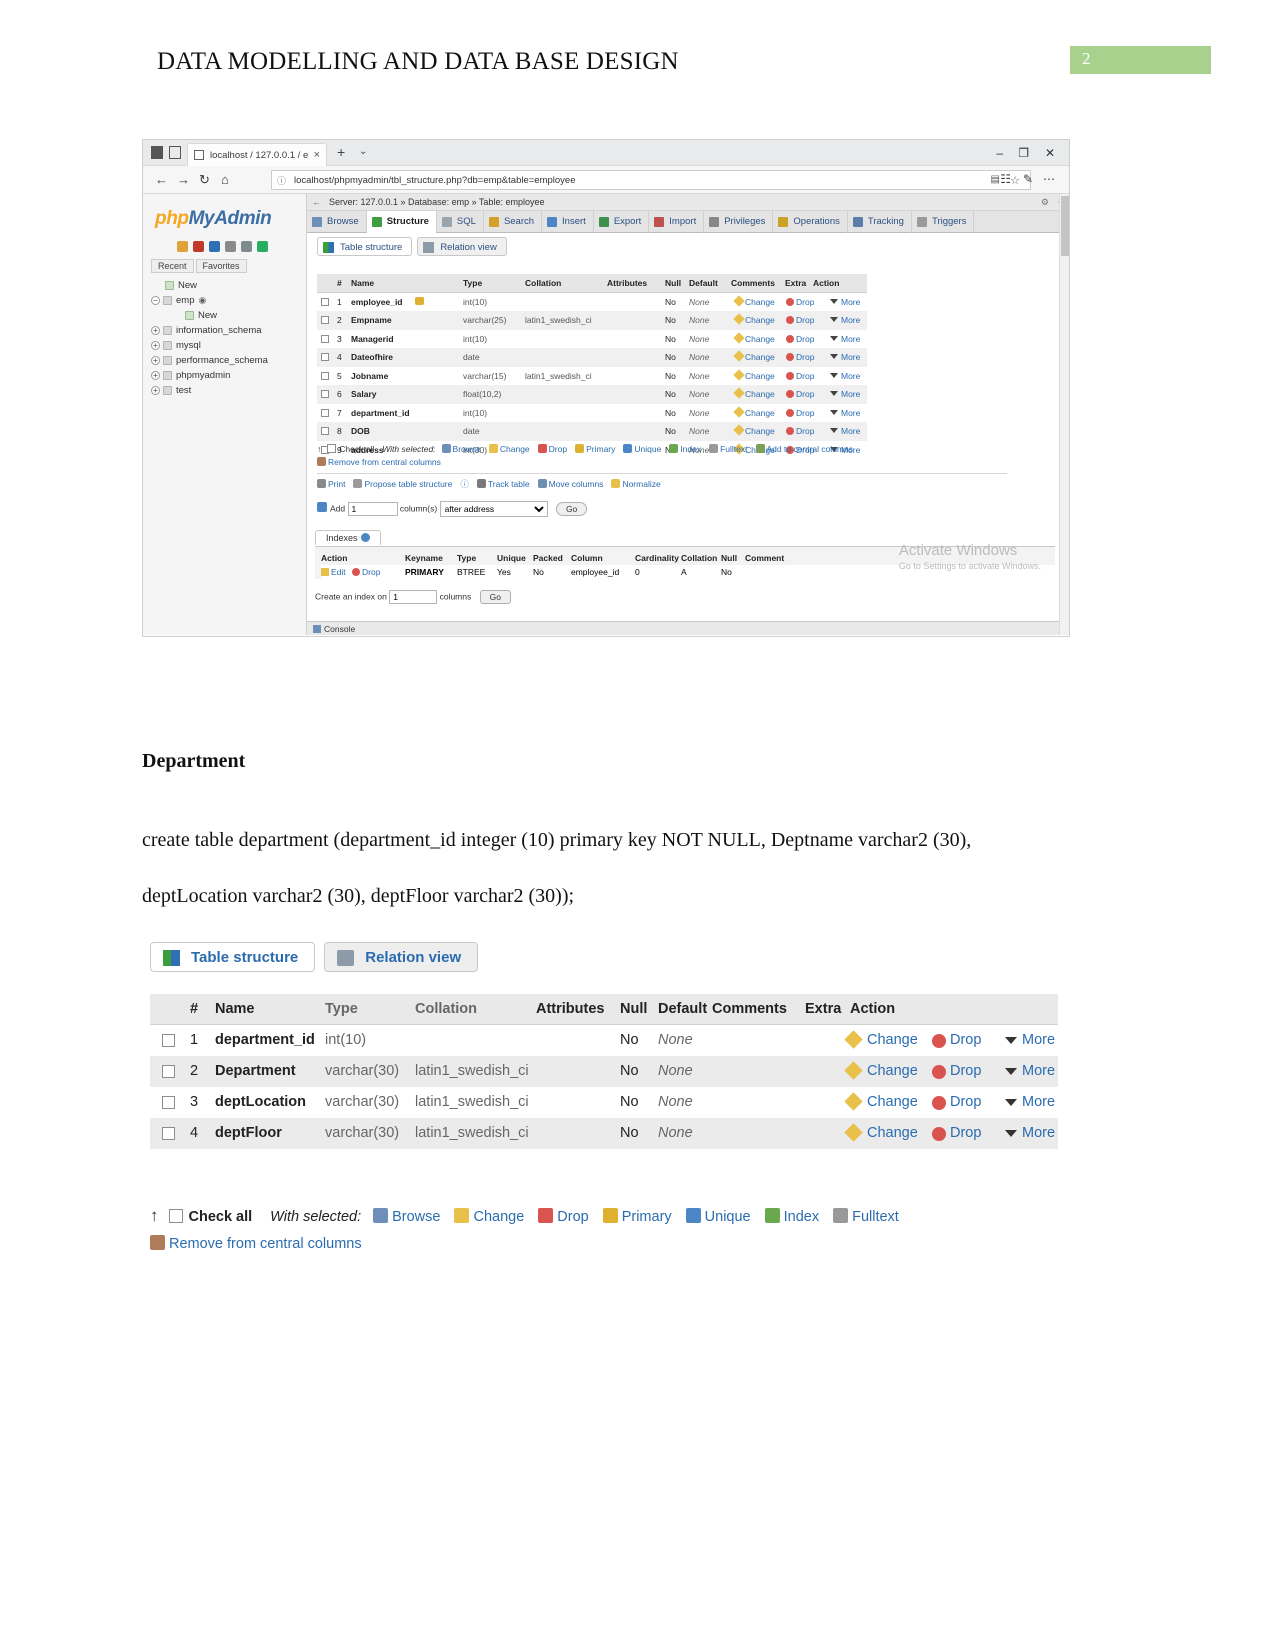  What do you see at coordinates (685, 449) in the screenshot?
I see `index-link: Index` at bounding box center [685, 449].